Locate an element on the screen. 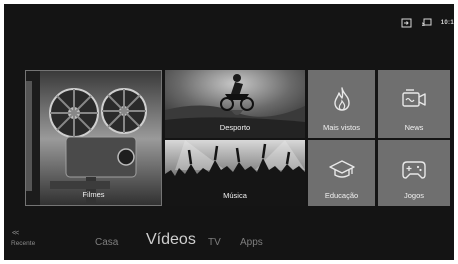 The width and height of the screenshot is (458, 264). tile-mais-vistos-label: Mais vistos is located at coordinates (341, 127).